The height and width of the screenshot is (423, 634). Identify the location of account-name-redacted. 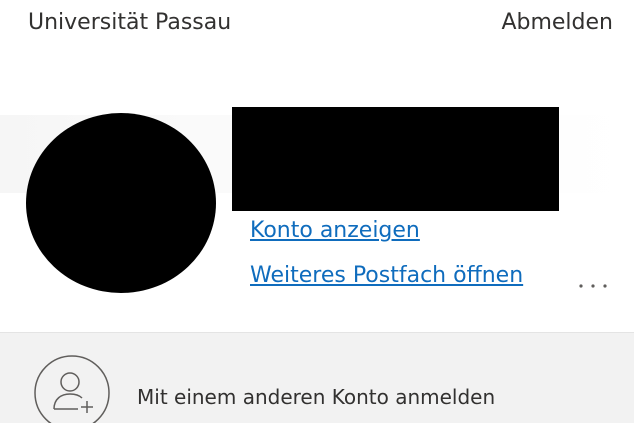
(395, 159).